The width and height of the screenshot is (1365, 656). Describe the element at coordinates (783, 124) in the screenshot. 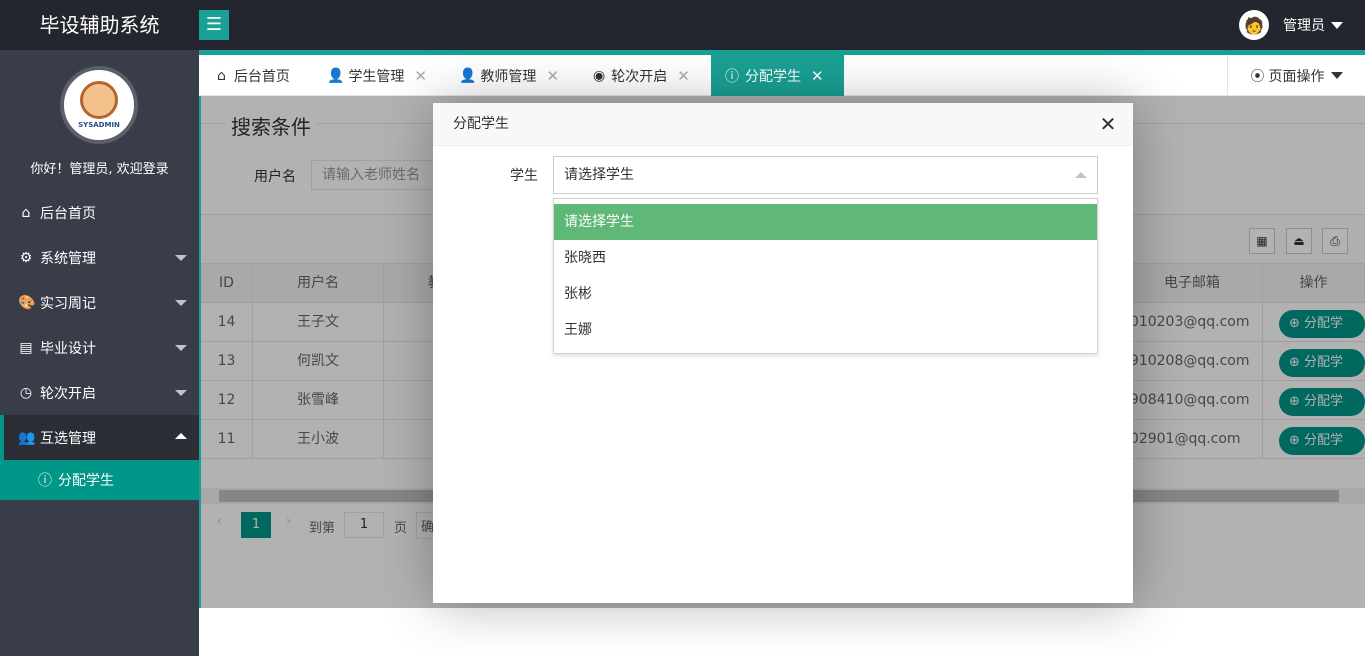

I see `dialog-header: 分配学生 ✕` at that location.